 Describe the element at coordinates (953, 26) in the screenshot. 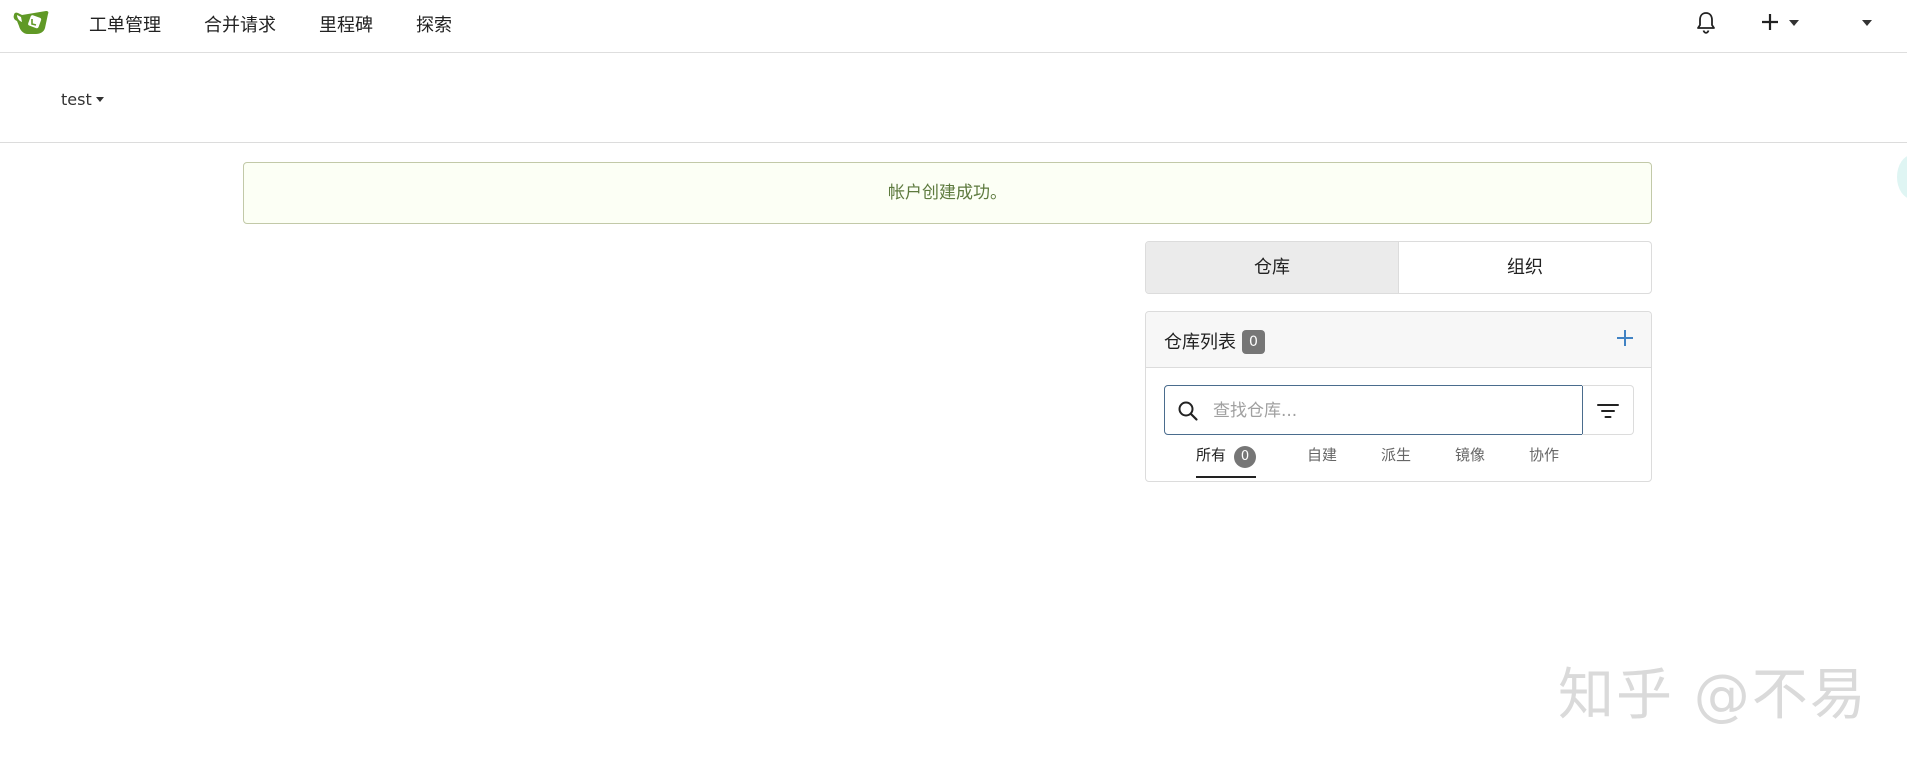

I see `top-navbar: 工单管理 合并请求 里程碑 探索` at that location.